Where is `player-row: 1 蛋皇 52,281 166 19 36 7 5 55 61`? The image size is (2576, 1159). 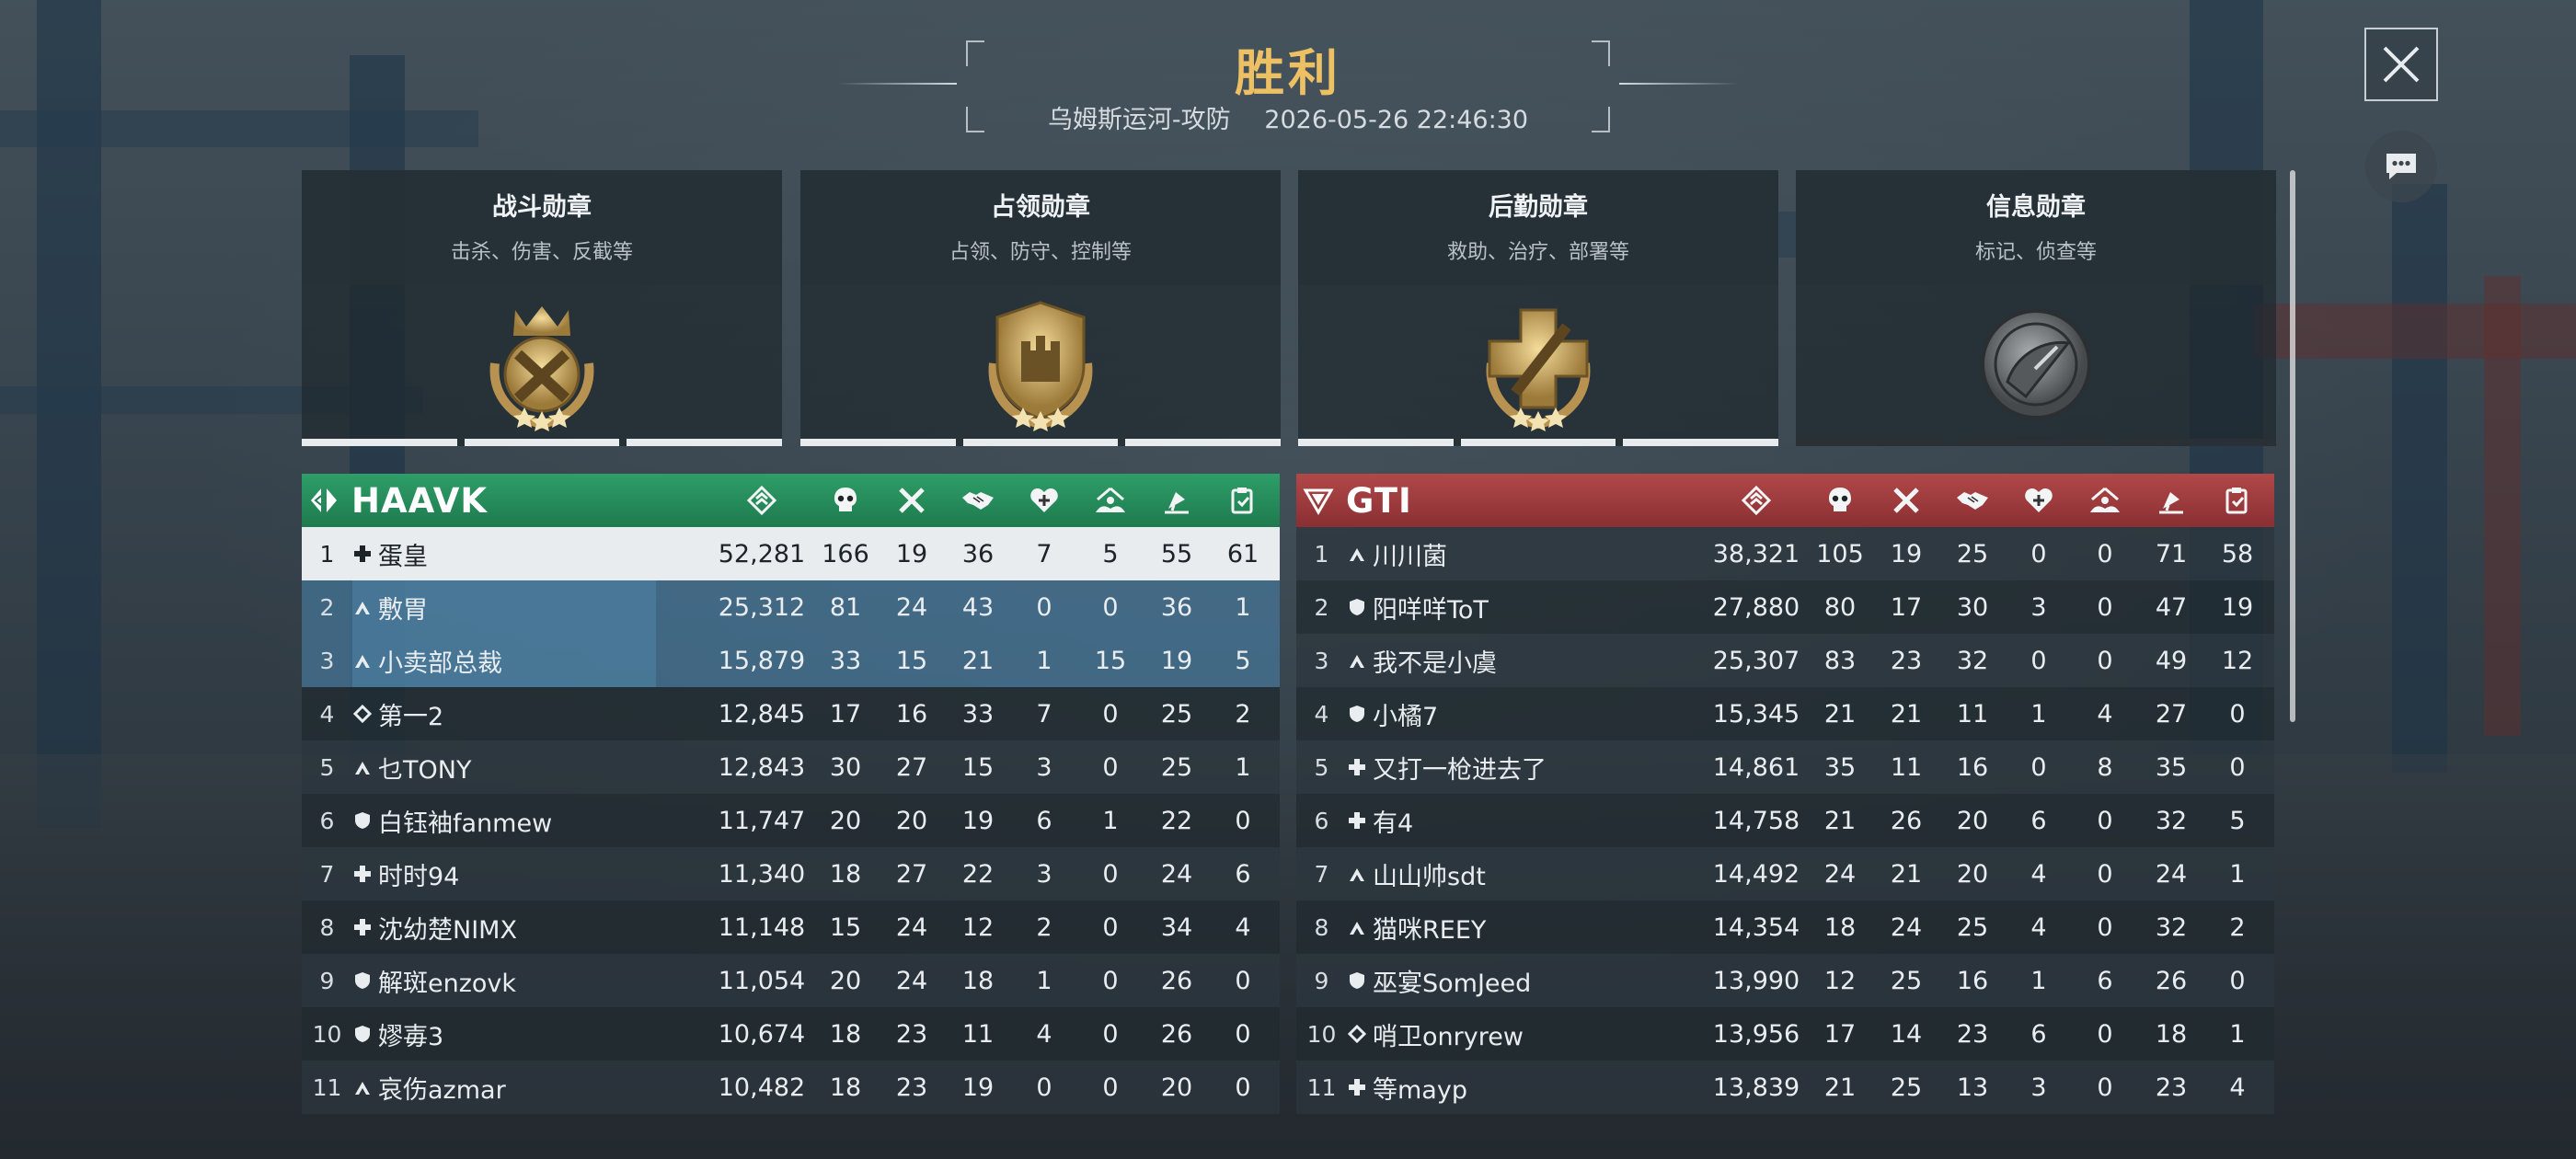
player-row: 1 蛋皇 52,281 166 19 36 7 5 55 61 is located at coordinates (791, 553).